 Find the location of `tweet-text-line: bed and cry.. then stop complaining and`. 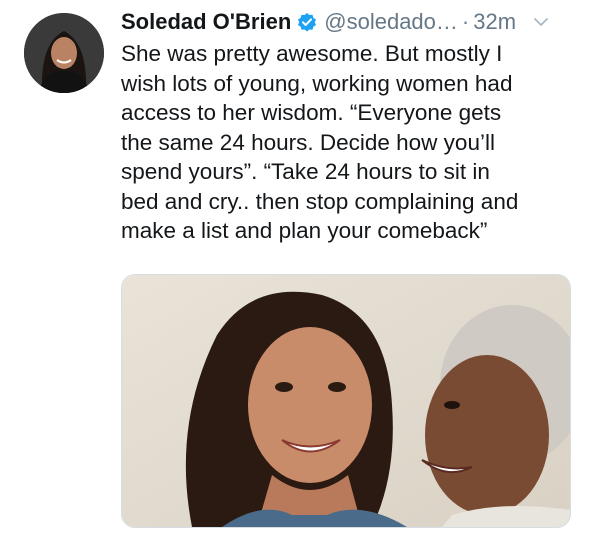

tweet-text-line: bed and cry.. then stop complaining and is located at coordinates (320, 201).